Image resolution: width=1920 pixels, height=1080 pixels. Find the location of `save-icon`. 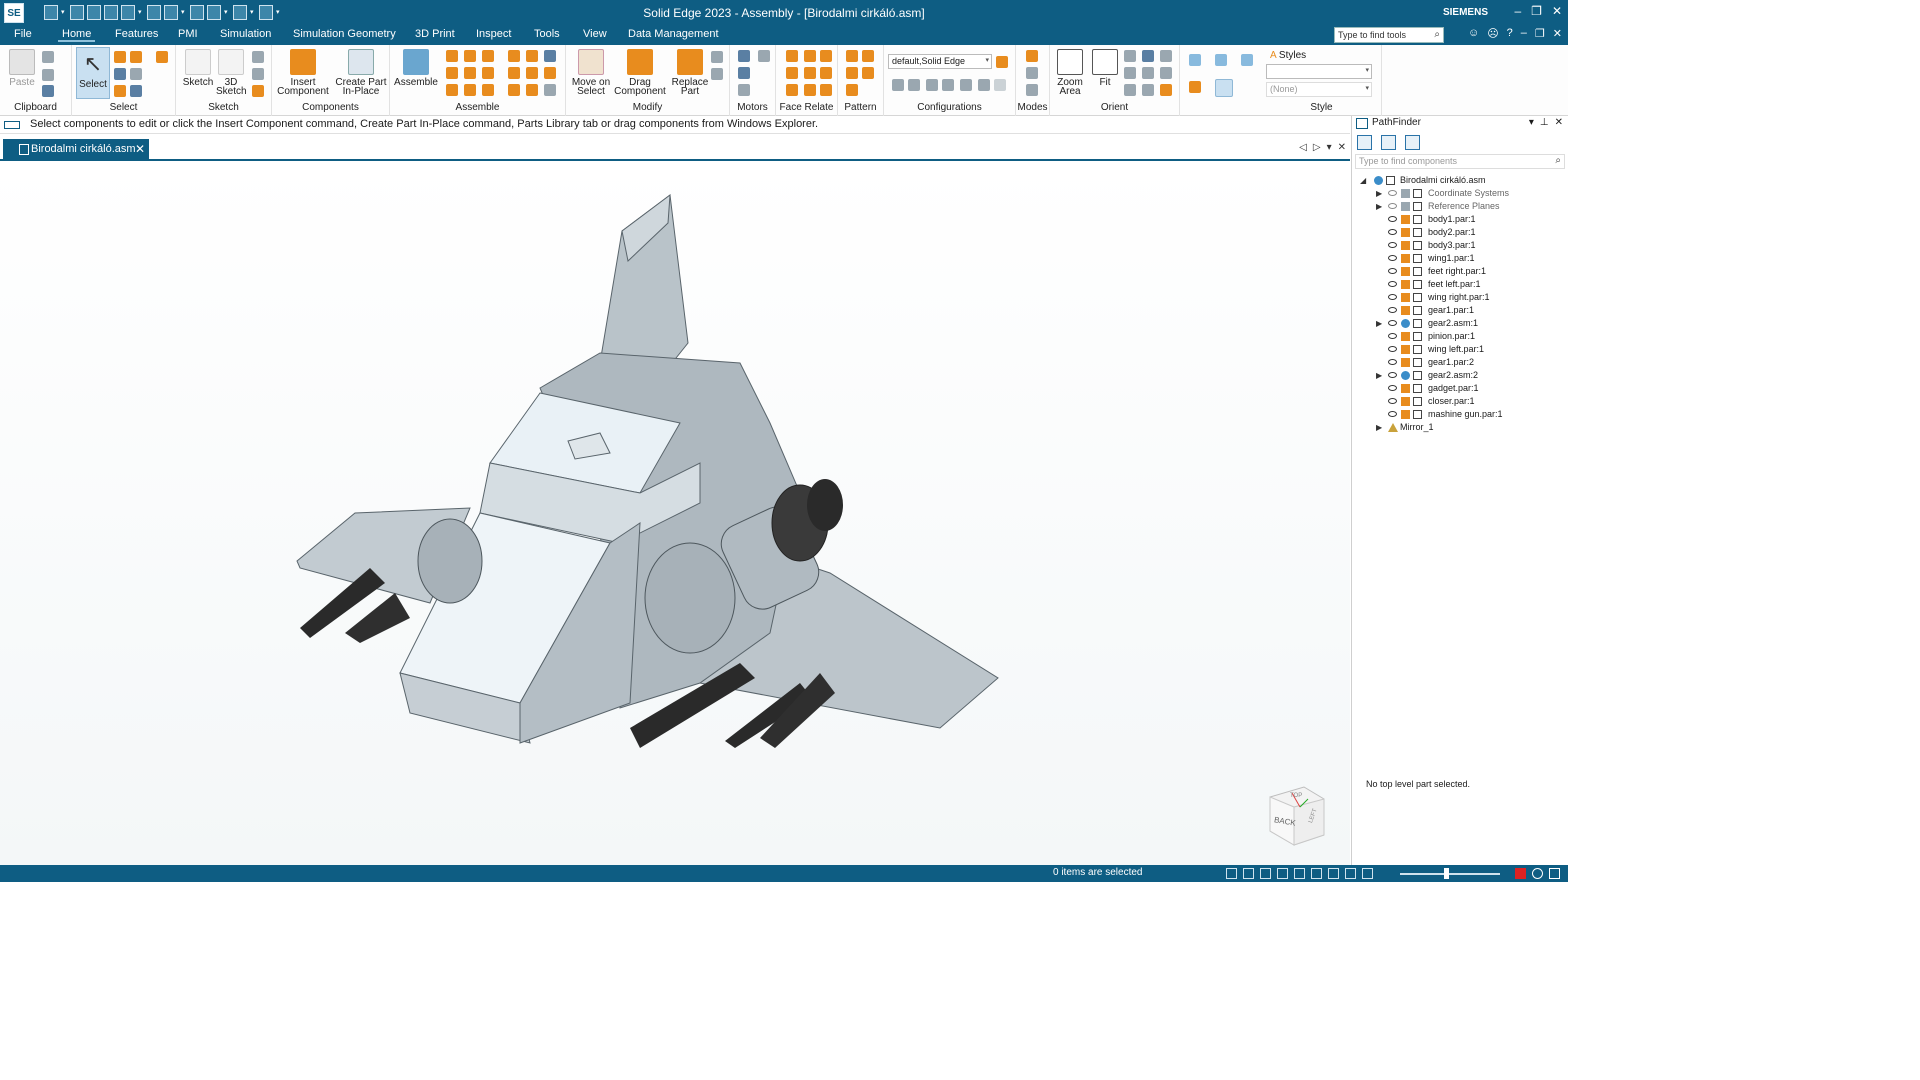

save-icon is located at coordinates (111, 12).